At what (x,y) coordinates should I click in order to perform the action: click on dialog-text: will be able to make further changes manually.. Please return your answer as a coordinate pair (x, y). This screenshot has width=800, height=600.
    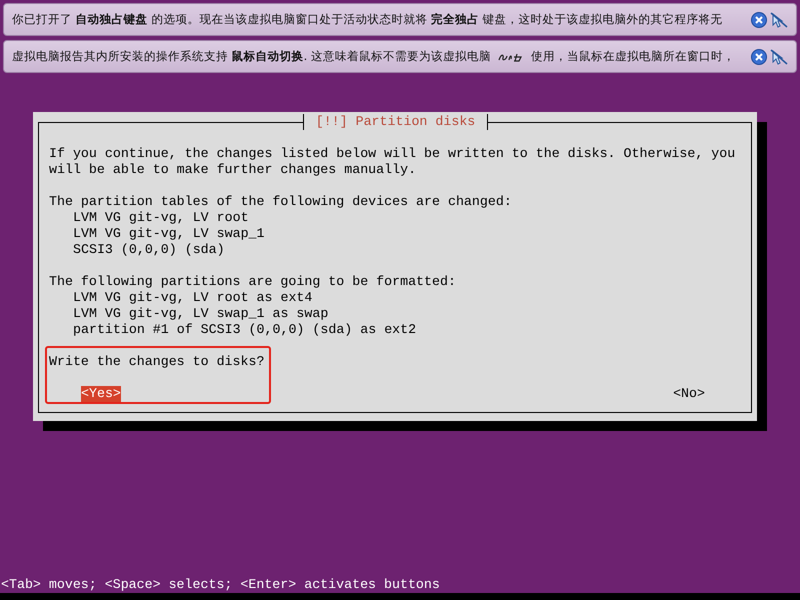
    Looking at the image, I should click on (233, 170).